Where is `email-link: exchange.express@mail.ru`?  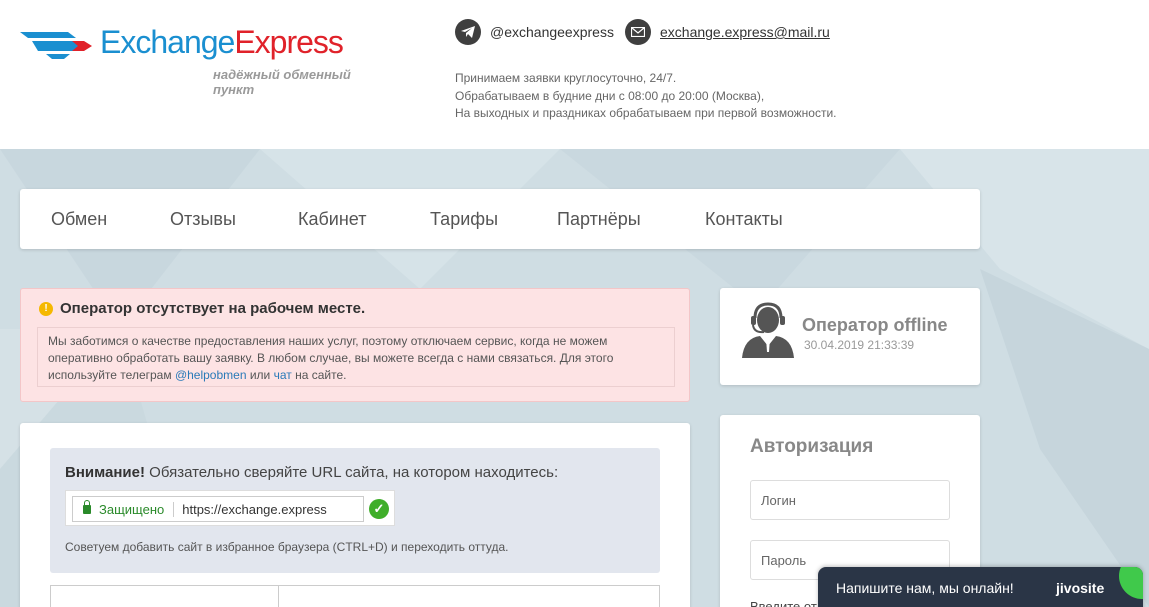 email-link: exchange.express@mail.ru is located at coordinates (745, 32).